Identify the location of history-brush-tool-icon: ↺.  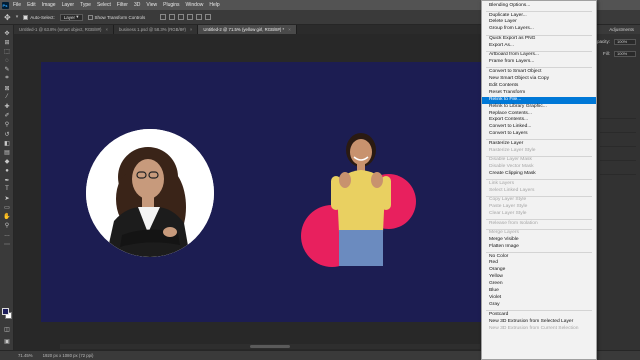
(7, 134).